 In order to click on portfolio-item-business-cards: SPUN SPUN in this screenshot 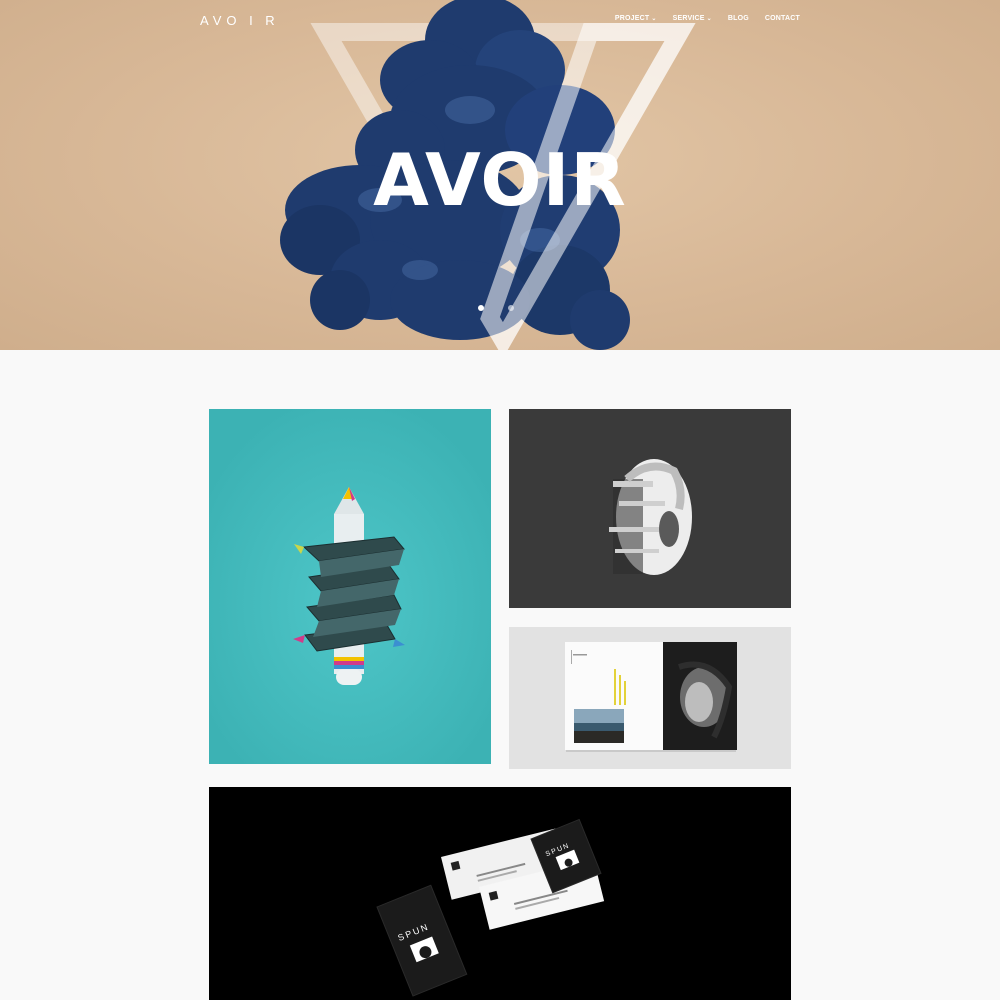, I will do `click(500, 893)`.